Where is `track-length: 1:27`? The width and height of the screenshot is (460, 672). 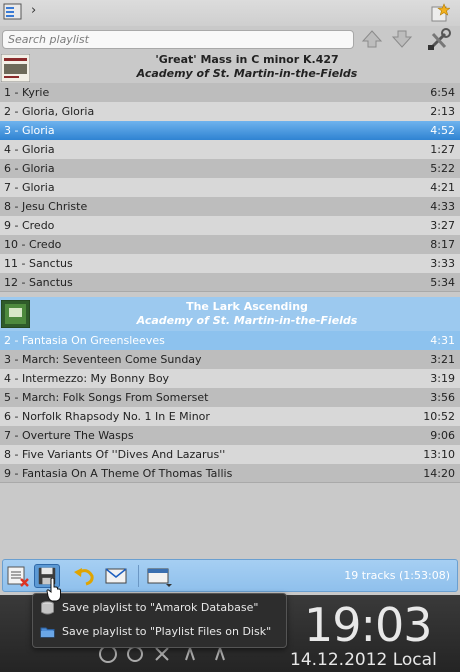 track-length: 1:27 is located at coordinates (442, 149).